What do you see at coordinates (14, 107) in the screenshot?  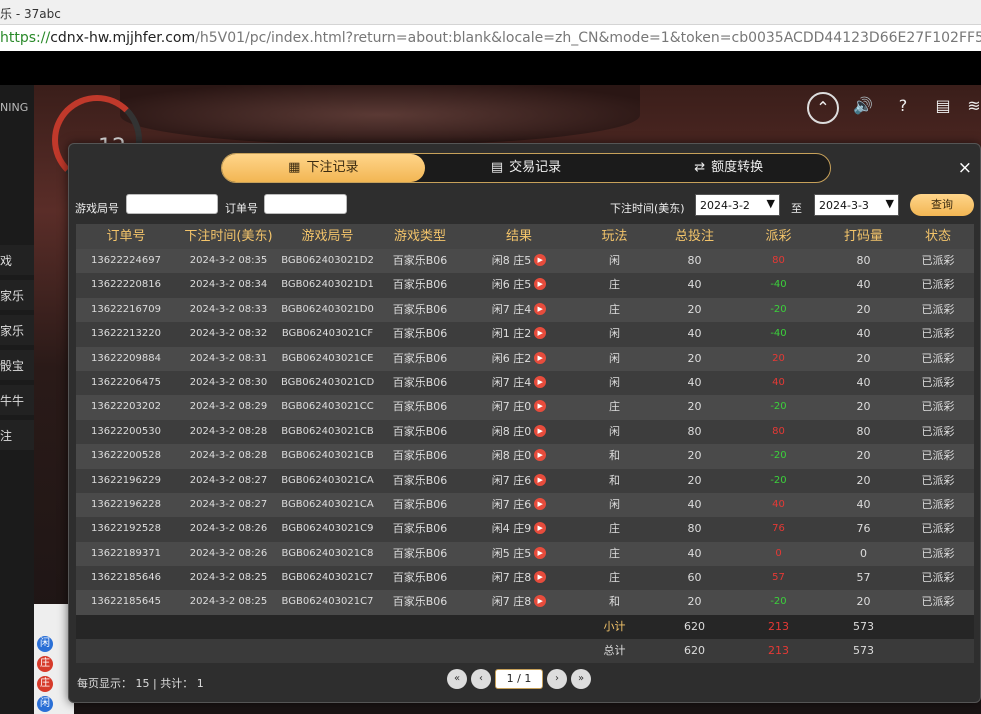 I see `brand-logo: NING` at bounding box center [14, 107].